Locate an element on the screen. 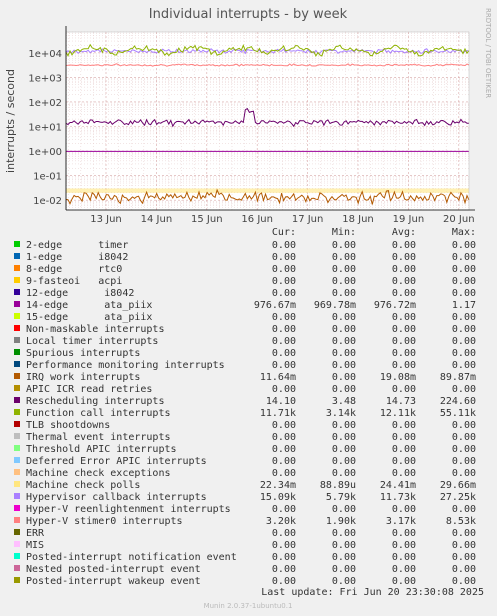 This screenshot has height=616, width=497. legend-min-value: 3.48 is located at coordinates (344, 401).